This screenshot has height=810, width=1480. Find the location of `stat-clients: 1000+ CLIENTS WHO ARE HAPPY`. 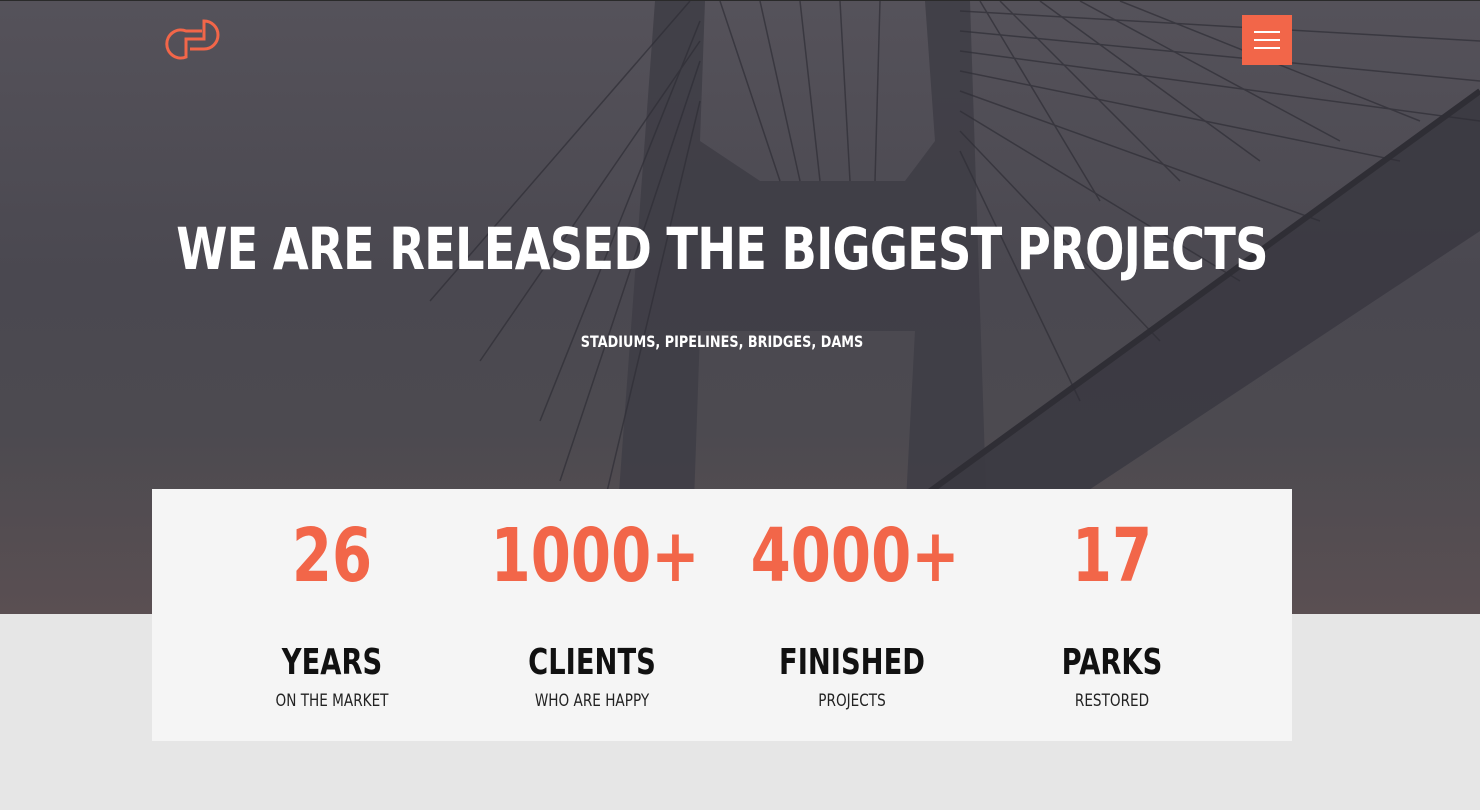

stat-clients: 1000+ CLIENTS WHO ARE HAPPY is located at coordinates (592, 615).